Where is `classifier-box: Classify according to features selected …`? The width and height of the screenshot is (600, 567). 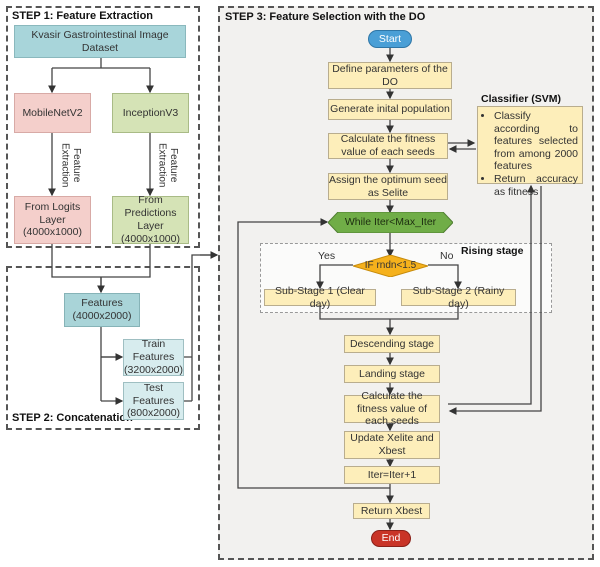 classifier-box: Classify according to features selected … is located at coordinates (530, 152).